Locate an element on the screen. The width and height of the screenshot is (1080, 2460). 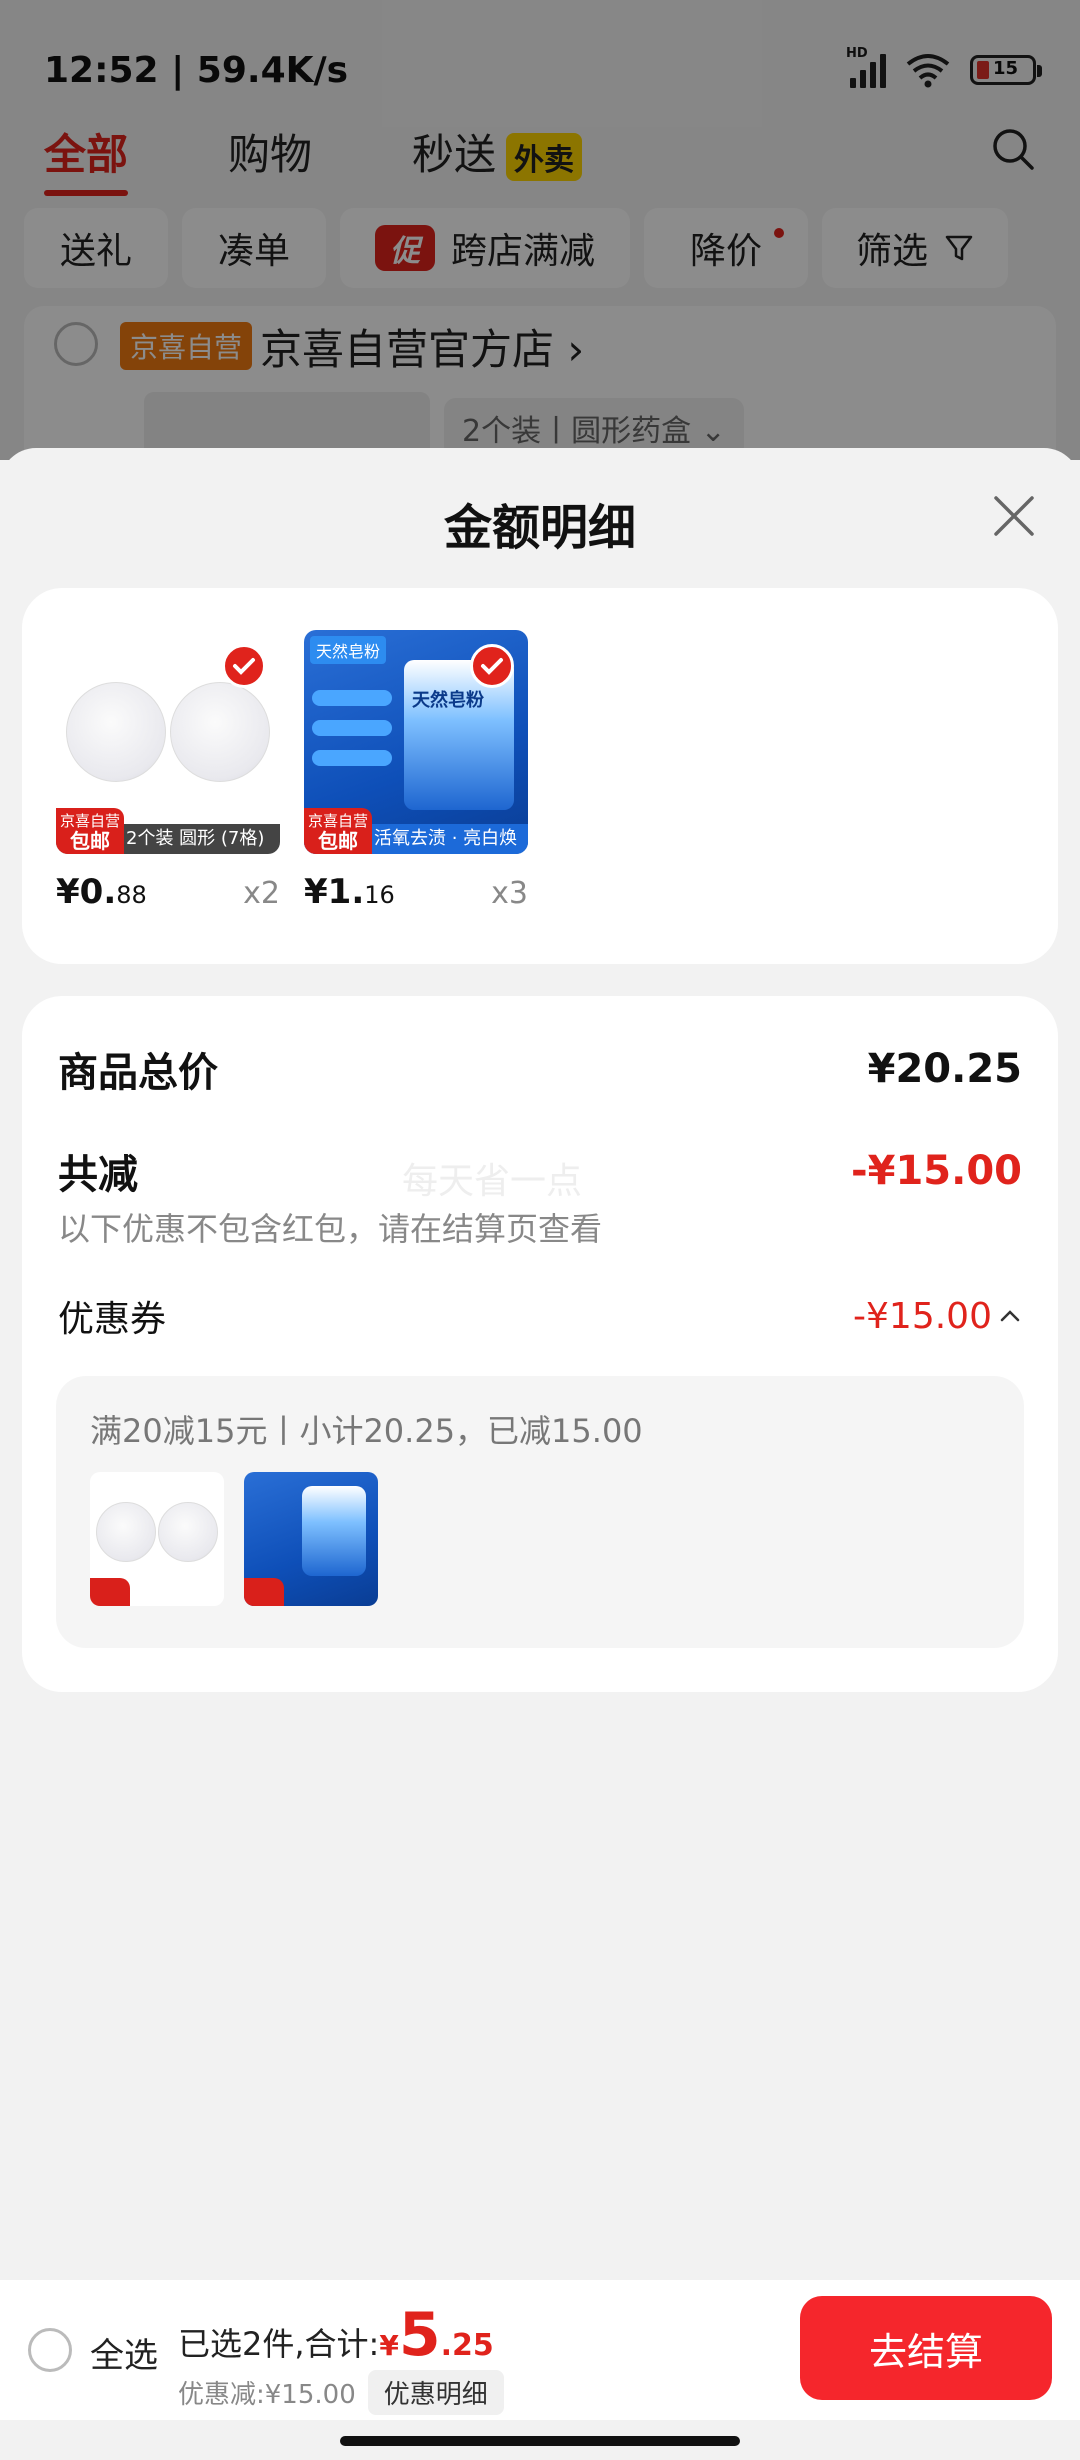
coupon-label: 优惠券 is located at coordinates (112, 1319).